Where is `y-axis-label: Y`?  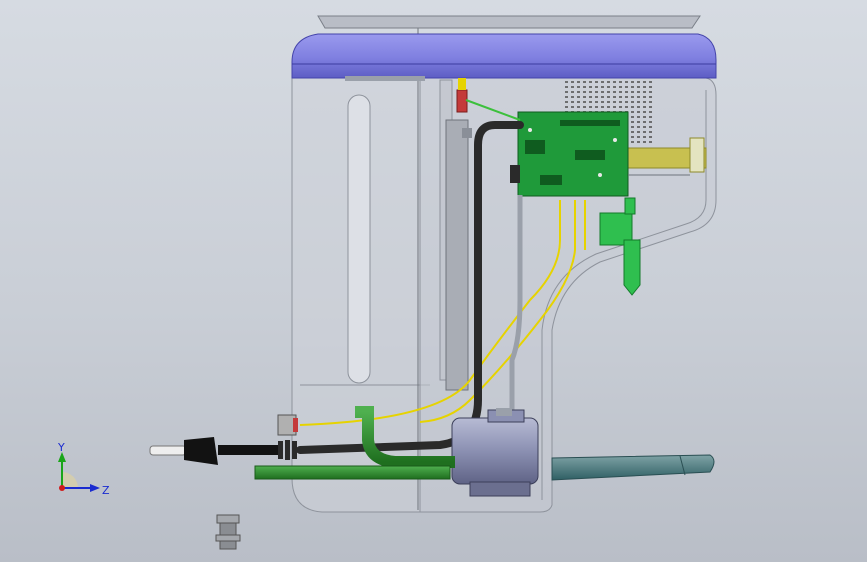
y-axis-label: Y is located at coordinates (61, 447).